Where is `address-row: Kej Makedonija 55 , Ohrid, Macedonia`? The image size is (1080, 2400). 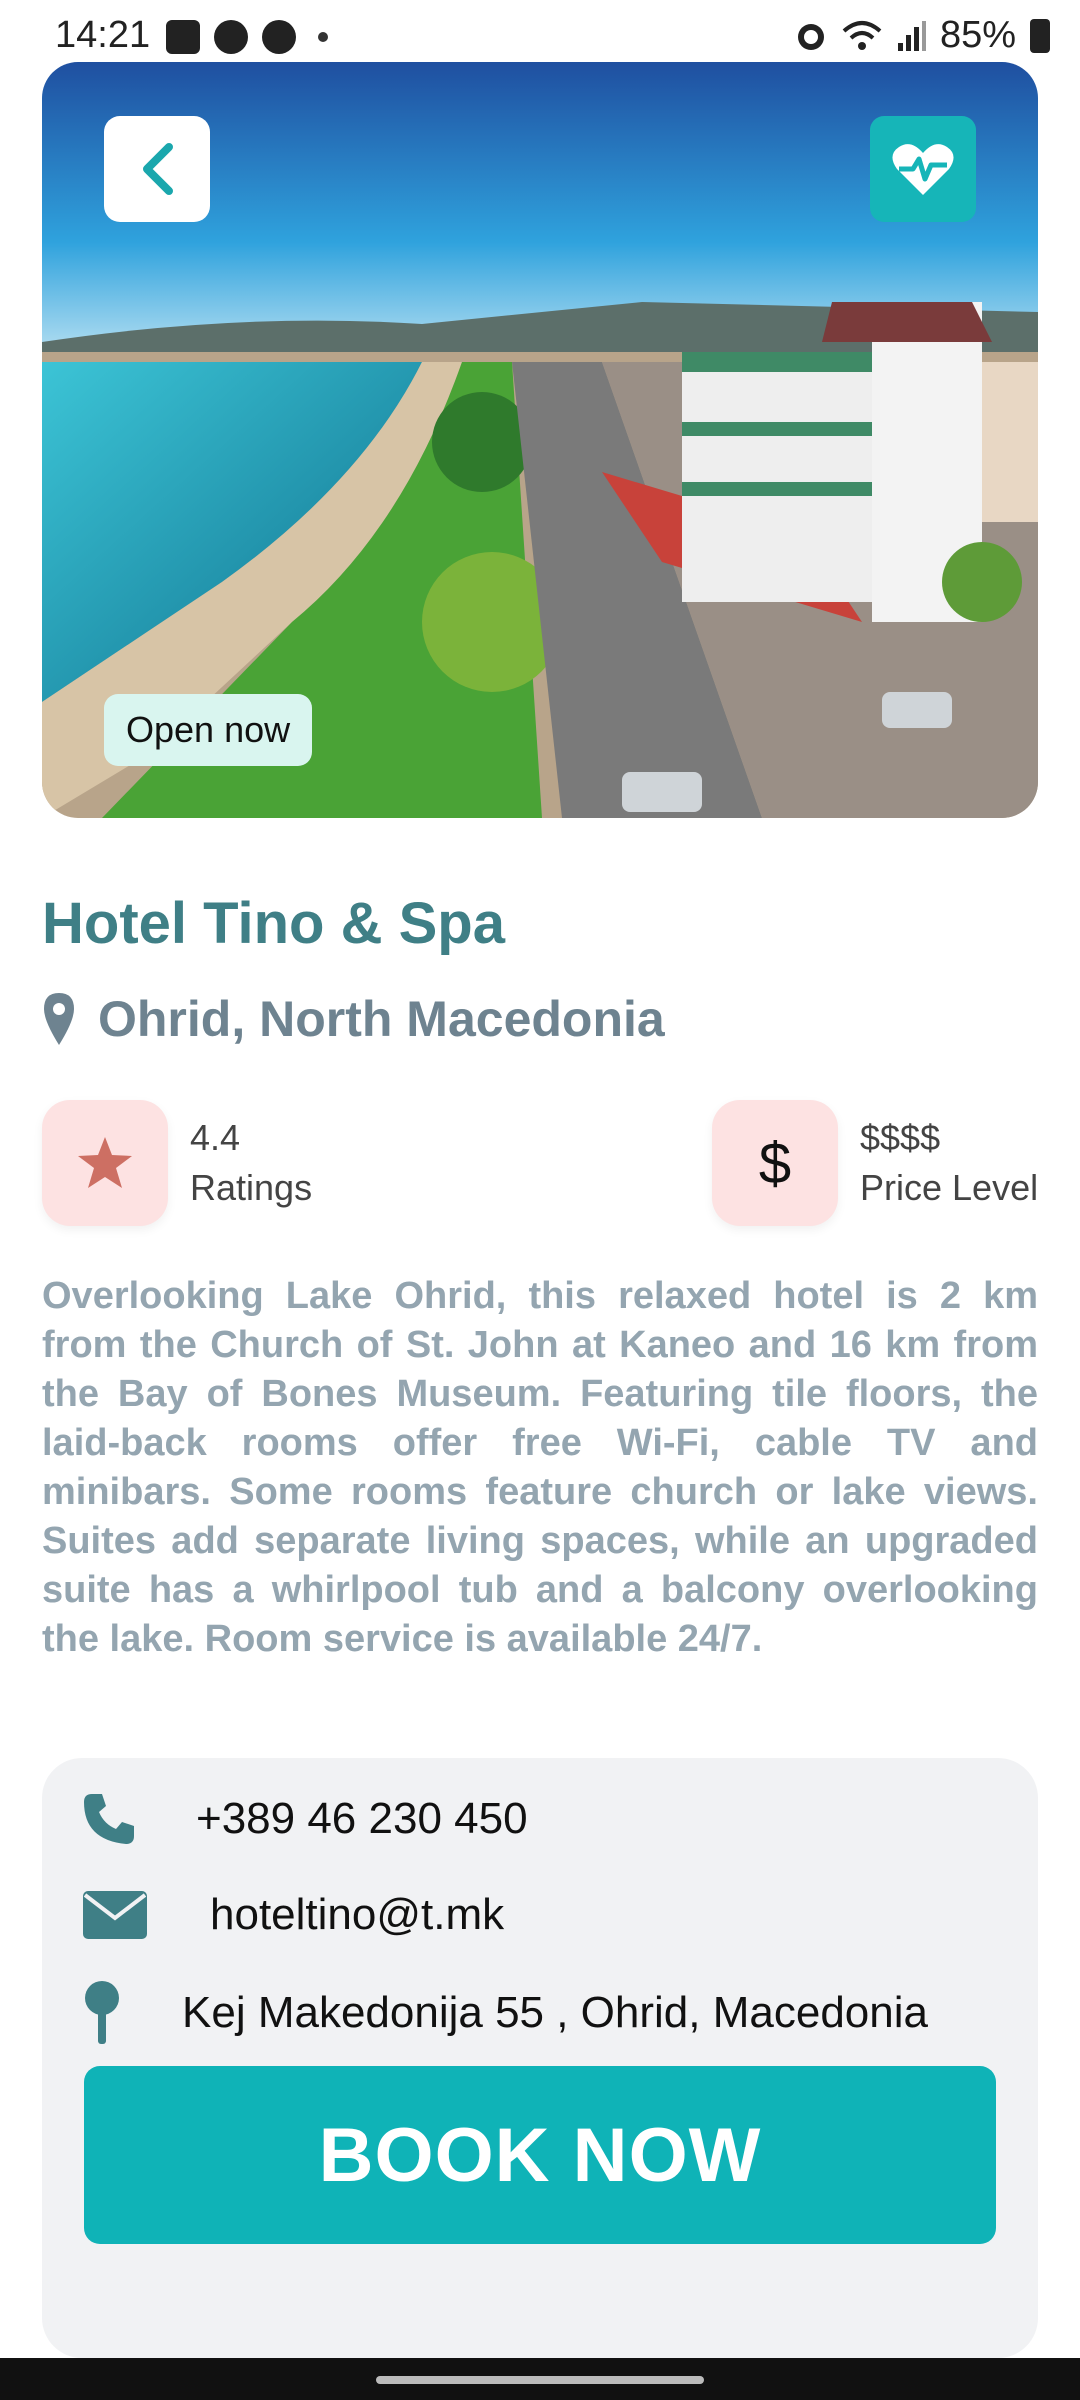 address-row: Kej Makedonija 55 , Ohrid, Macedonia is located at coordinates (505, 2013).